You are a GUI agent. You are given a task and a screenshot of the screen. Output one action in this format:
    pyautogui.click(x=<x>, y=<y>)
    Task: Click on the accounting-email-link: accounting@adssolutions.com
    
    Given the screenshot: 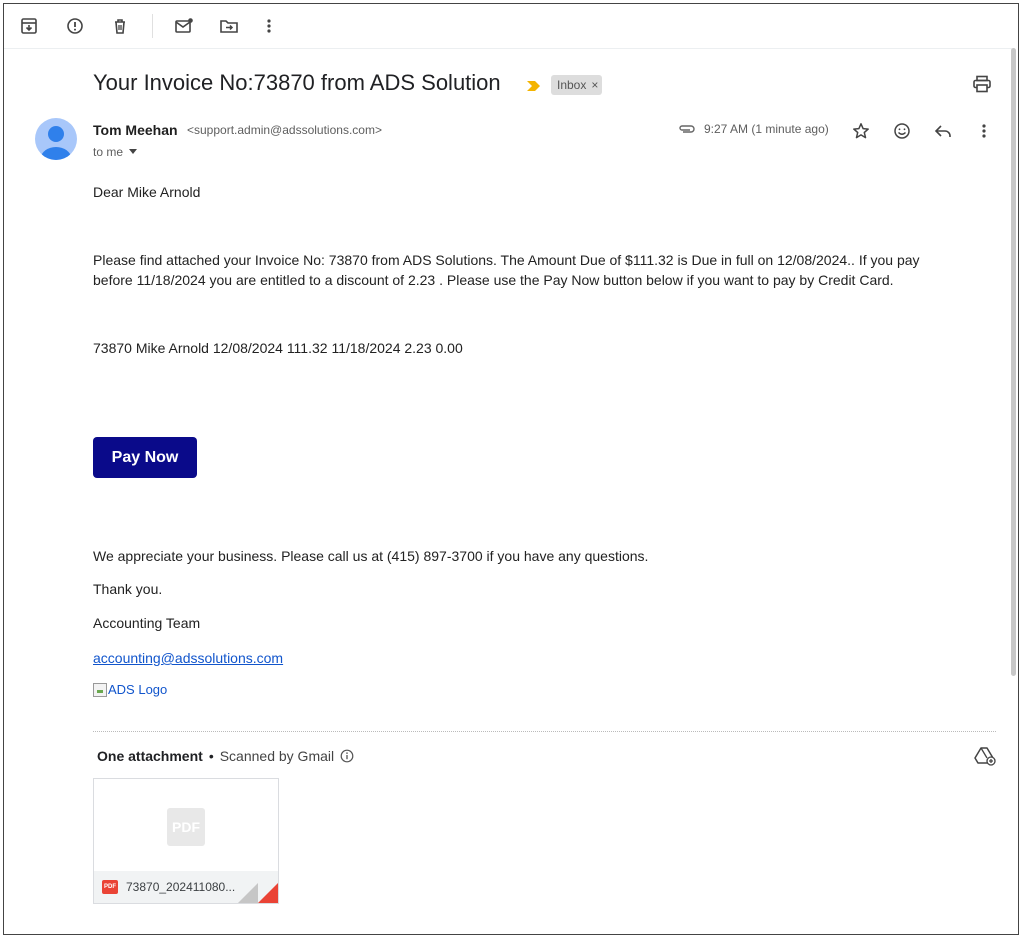 What is the action you would take?
    pyautogui.click(x=188, y=658)
    